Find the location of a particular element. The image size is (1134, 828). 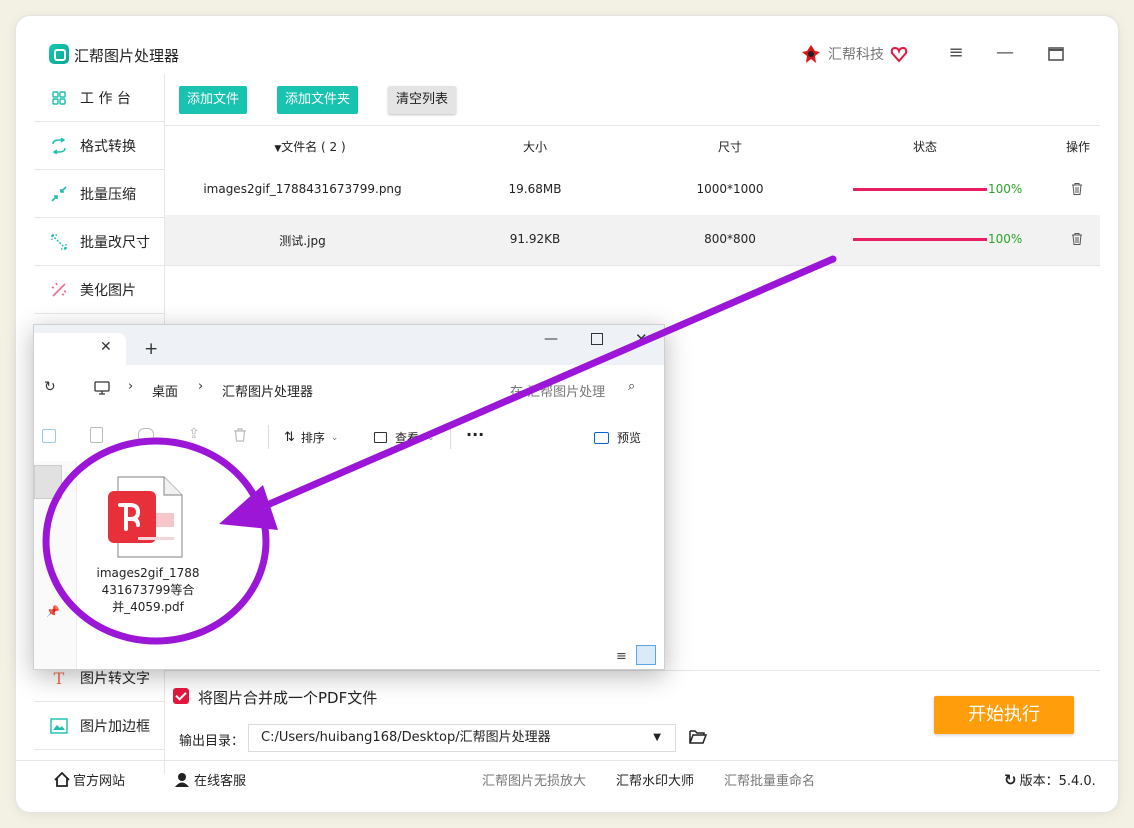

brand-name: 汇帮科技 is located at coordinates (856, 55).